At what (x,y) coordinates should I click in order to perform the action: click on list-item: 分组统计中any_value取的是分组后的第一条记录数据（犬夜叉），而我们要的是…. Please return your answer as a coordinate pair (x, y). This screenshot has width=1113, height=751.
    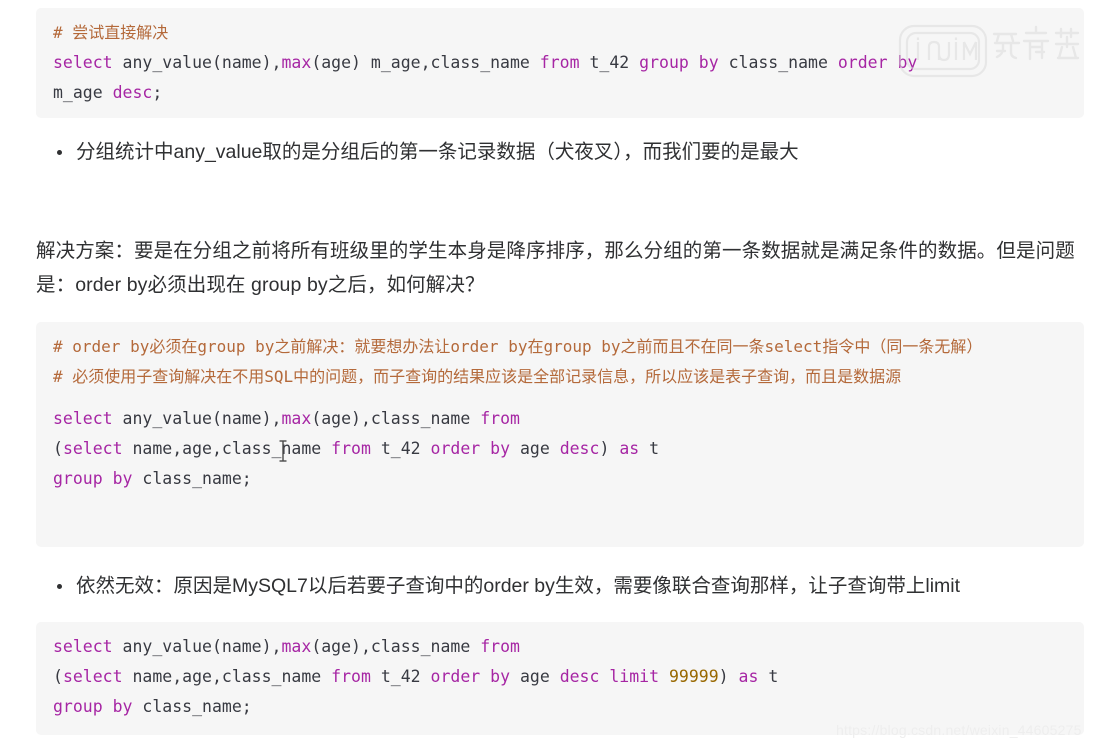
    Looking at the image, I should click on (567, 152).